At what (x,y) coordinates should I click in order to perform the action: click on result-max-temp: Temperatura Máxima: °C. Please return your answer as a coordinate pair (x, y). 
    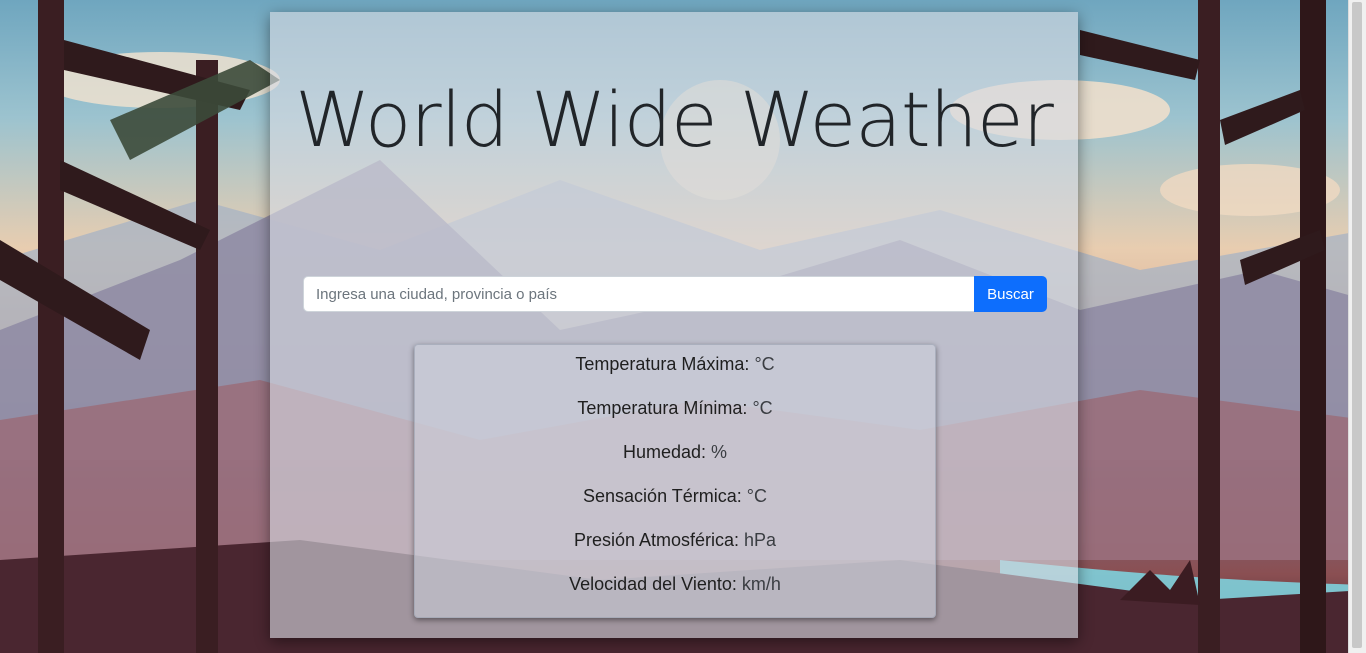
    Looking at the image, I should click on (675, 364).